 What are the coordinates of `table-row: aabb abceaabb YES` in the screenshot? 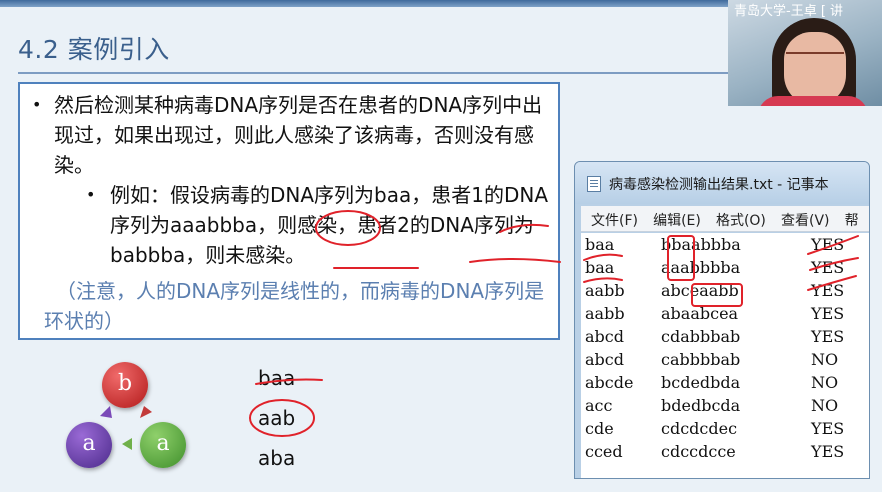 It's located at (725, 290).